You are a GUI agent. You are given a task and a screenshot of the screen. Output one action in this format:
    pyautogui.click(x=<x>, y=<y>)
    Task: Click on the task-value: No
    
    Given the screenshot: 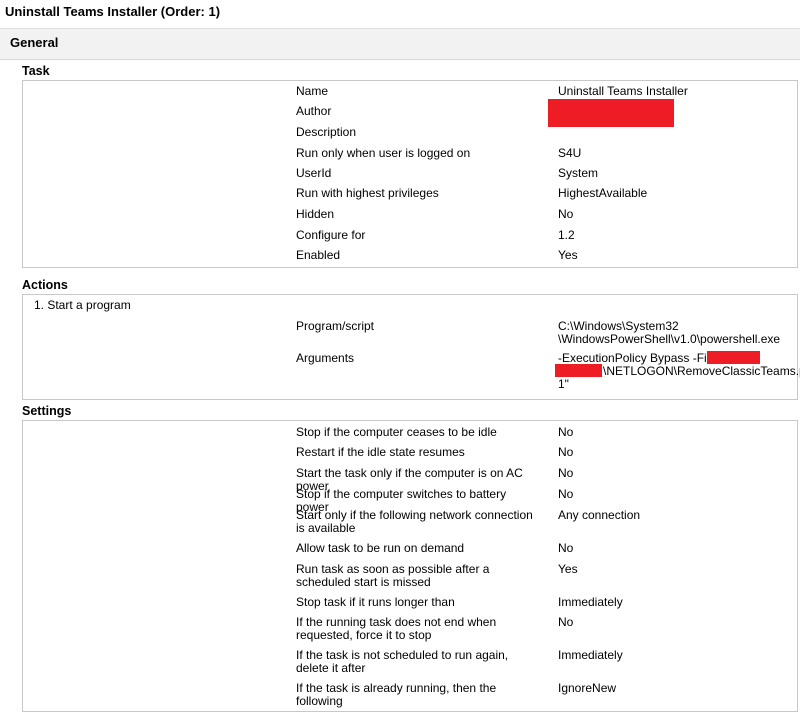 What is the action you would take?
    pyautogui.click(x=566, y=214)
    